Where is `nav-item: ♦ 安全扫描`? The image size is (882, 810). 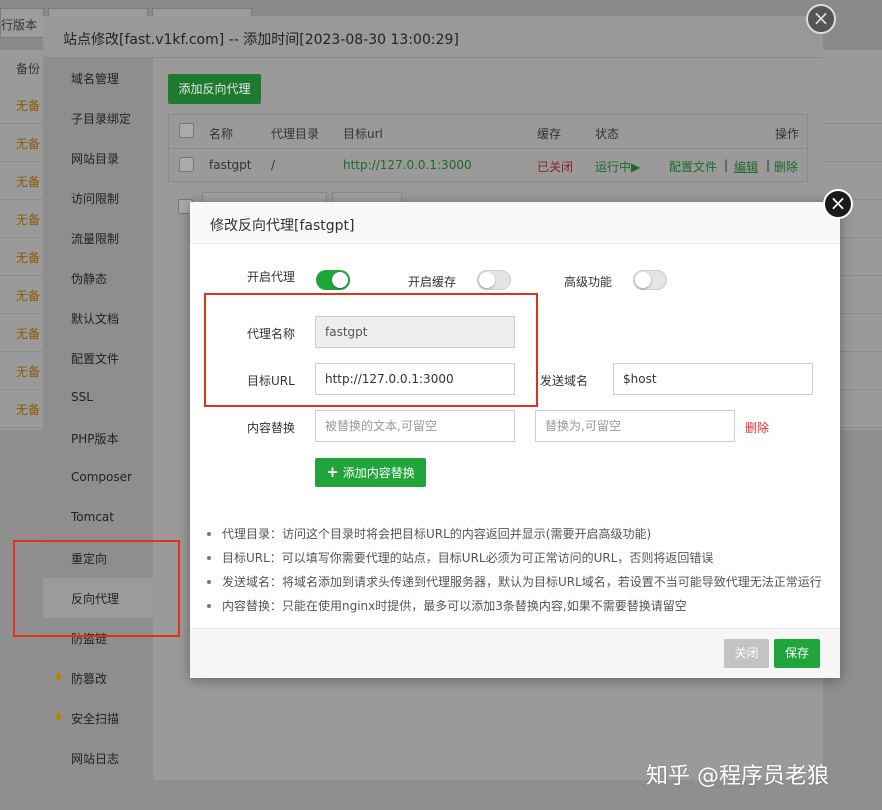
nav-item: ♦ 安全扫描 is located at coordinates (98, 718).